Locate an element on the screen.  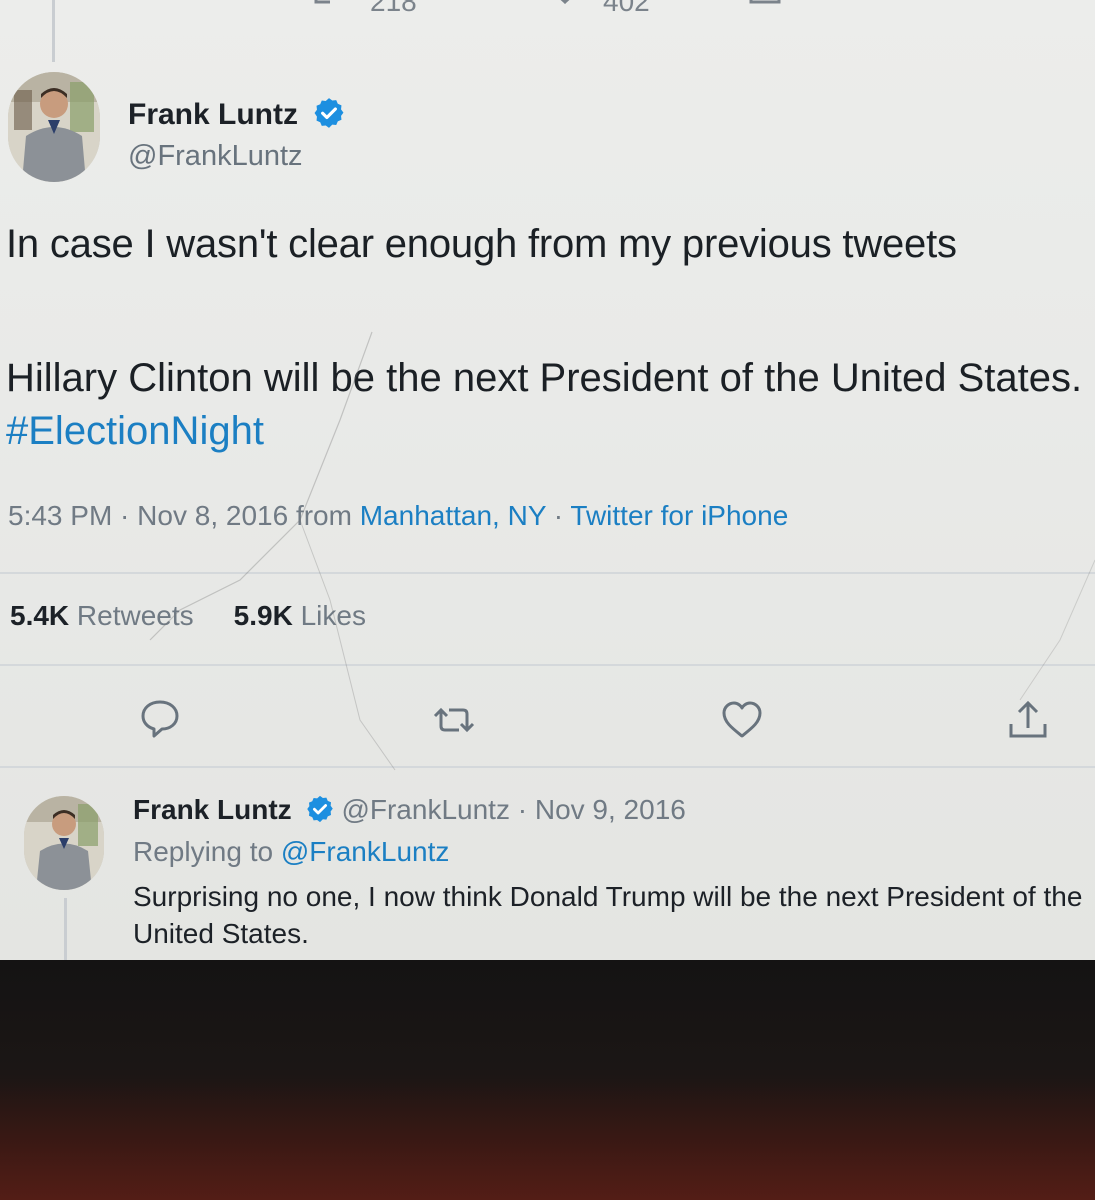
likes-count: 5.9K is located at coordinates (263, 615).